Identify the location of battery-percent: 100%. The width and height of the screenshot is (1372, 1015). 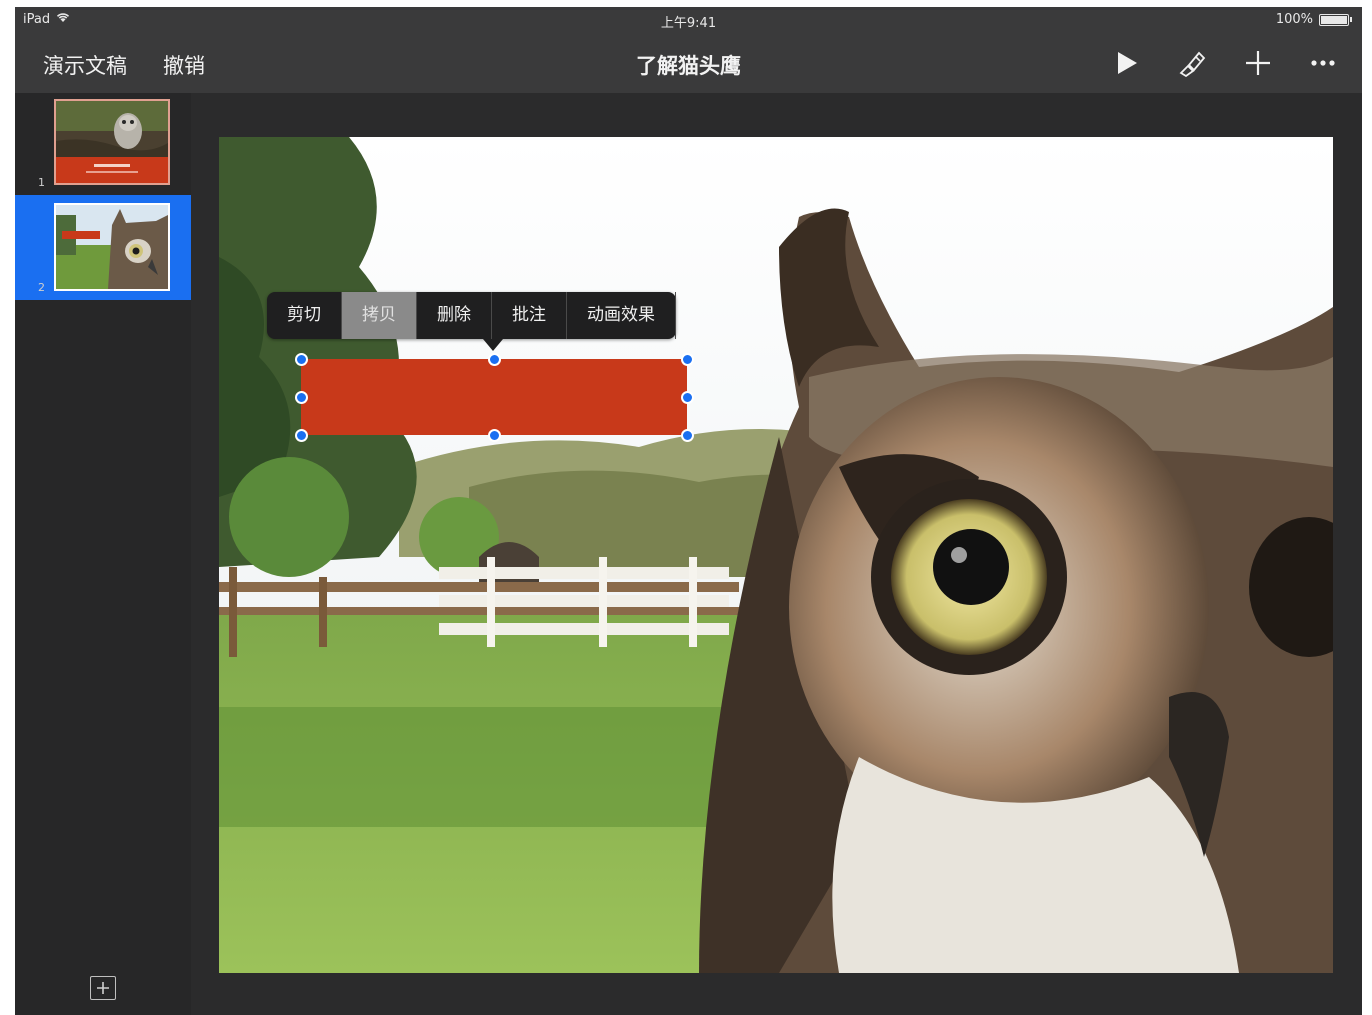
(1294, 19).